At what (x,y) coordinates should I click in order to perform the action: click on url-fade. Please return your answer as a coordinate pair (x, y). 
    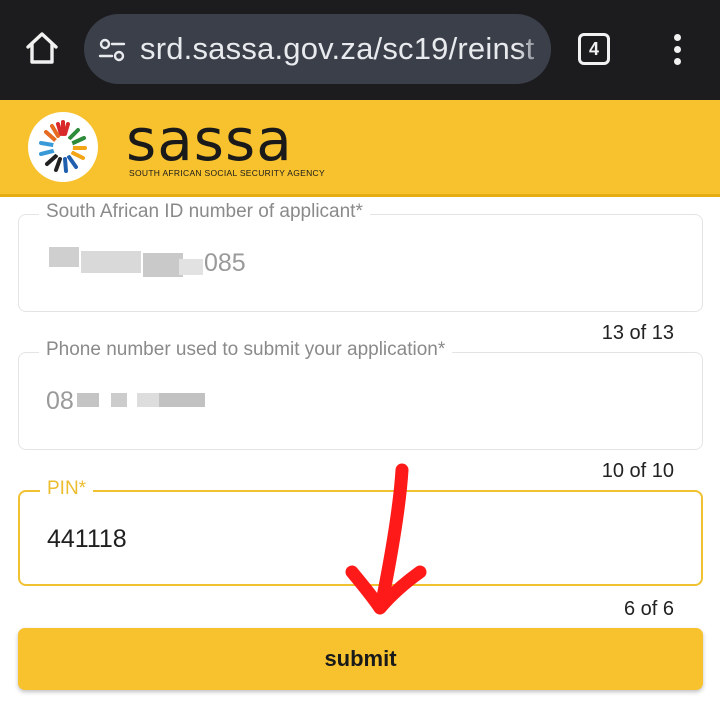
    Looking at the image, I should click on (534, 49).